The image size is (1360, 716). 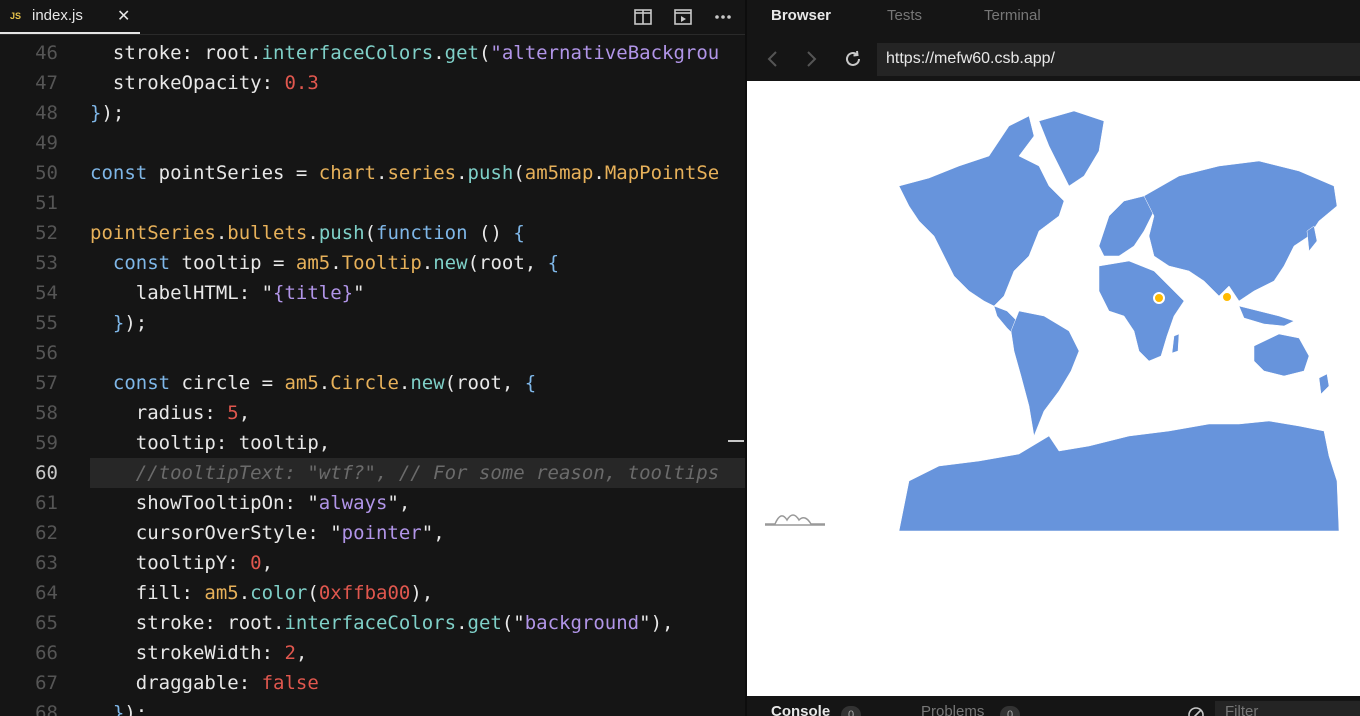 I want to click on code-line: 59 tooltip: tooltip,, so click(x=372, y=443).